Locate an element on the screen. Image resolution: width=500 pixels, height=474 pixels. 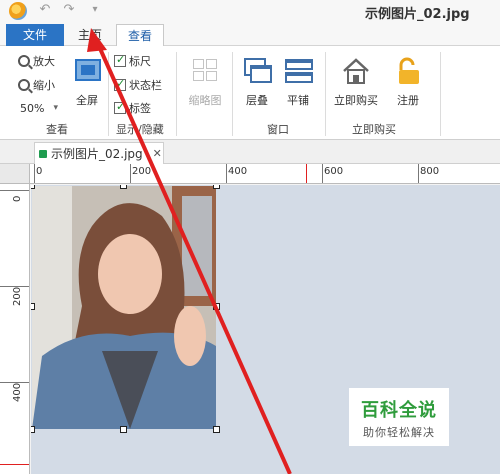
ruler-label: 600 is located at coordinates (334, 171).